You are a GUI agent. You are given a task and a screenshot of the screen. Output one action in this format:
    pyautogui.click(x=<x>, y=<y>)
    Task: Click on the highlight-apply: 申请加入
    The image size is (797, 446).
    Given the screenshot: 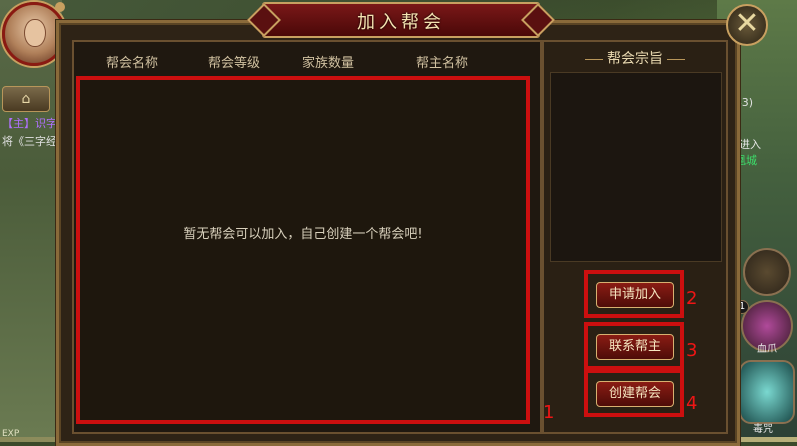 What is the action you would take?
    pyautogui.click(x=634, y=294)
    